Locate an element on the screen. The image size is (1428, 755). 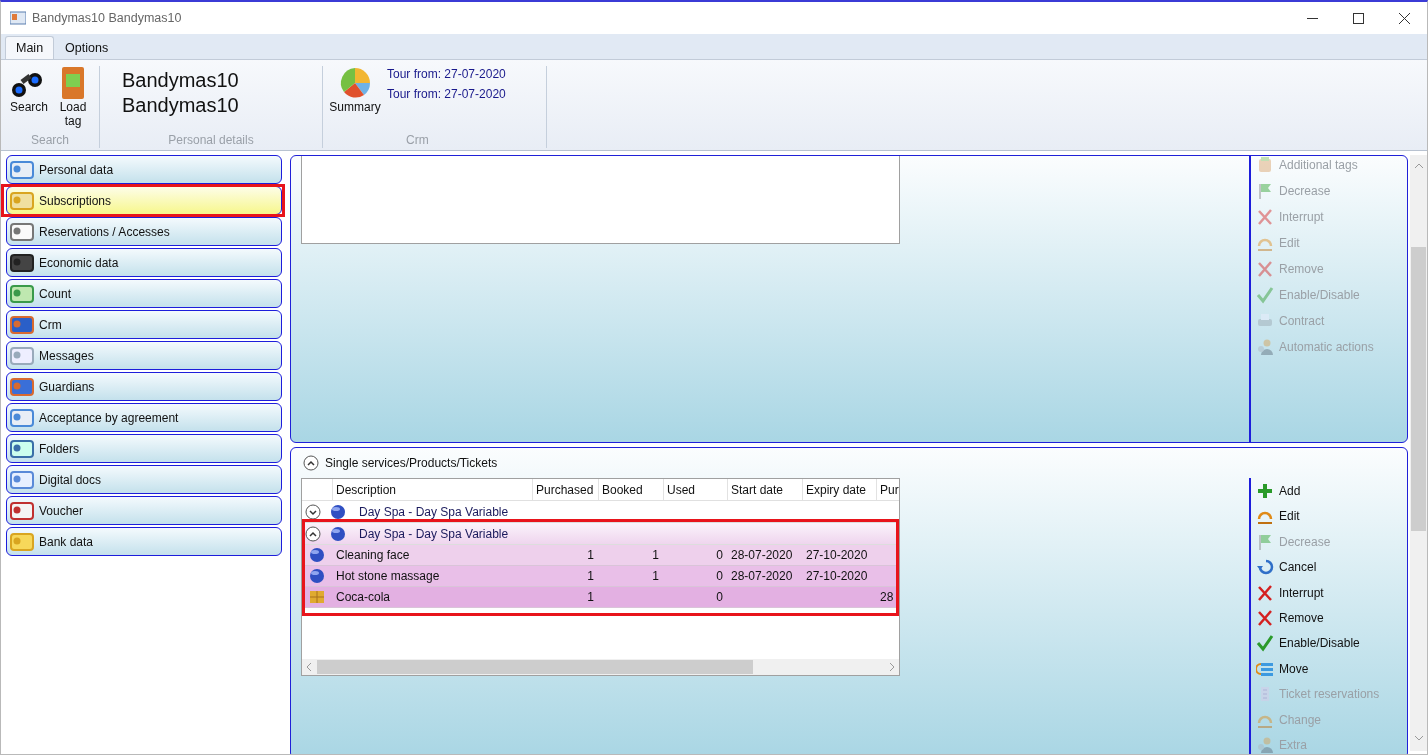
expand-icon is located at coordinates (313, 511).